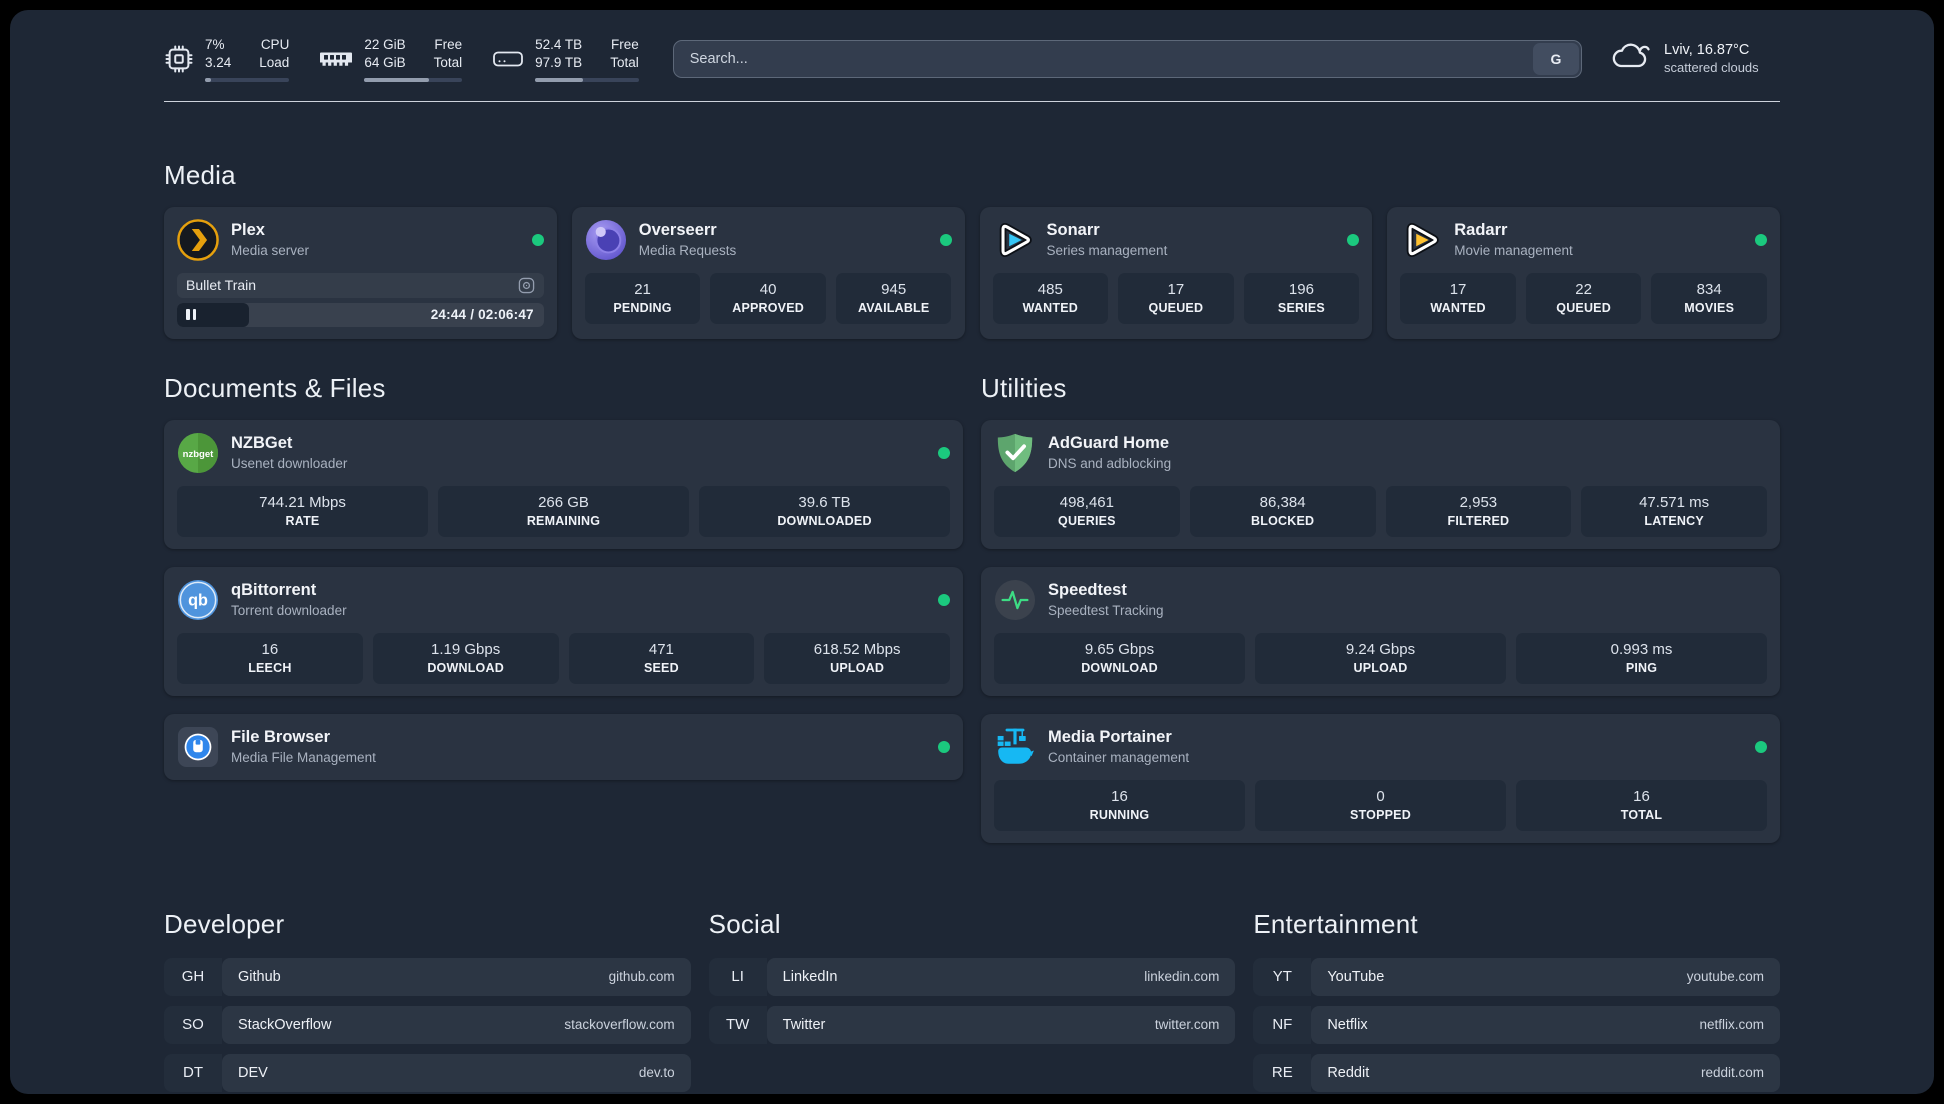 This screenshot has width=1944, height=1104. What do you see at coordinates (857, 658) in the screenshot?
I see `stat-upload: 618.52 Mbps UPLOAD` at bounding box center [857, 658].